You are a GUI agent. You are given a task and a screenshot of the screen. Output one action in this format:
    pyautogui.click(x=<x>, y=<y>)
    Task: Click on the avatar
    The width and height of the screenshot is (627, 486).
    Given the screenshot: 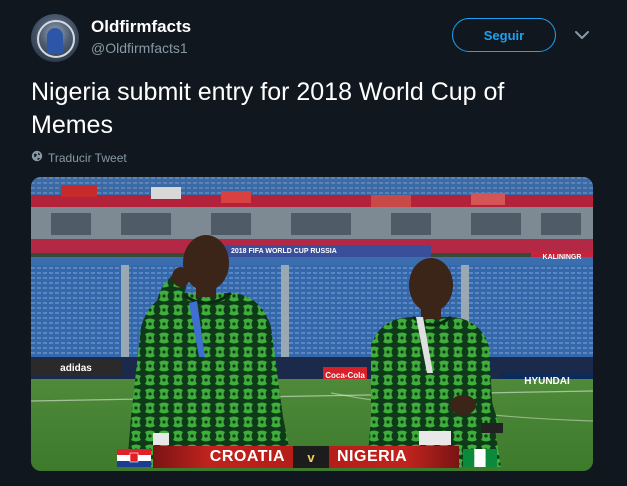 What is the action you would take?
    pyautogui.click(x=55, y=38)
    